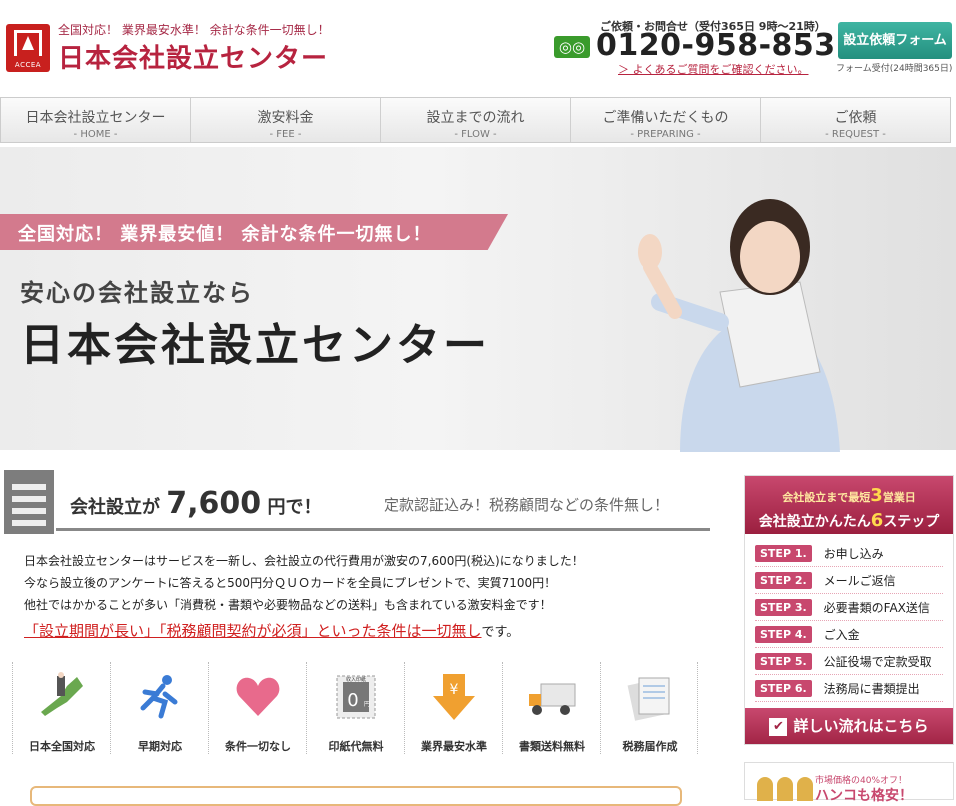 The width and height of the screenshot is (956, 806). Describe the element at coordinates (716, 45) in the screenshot. I see `phone-number: 0120-958-853` at that location.